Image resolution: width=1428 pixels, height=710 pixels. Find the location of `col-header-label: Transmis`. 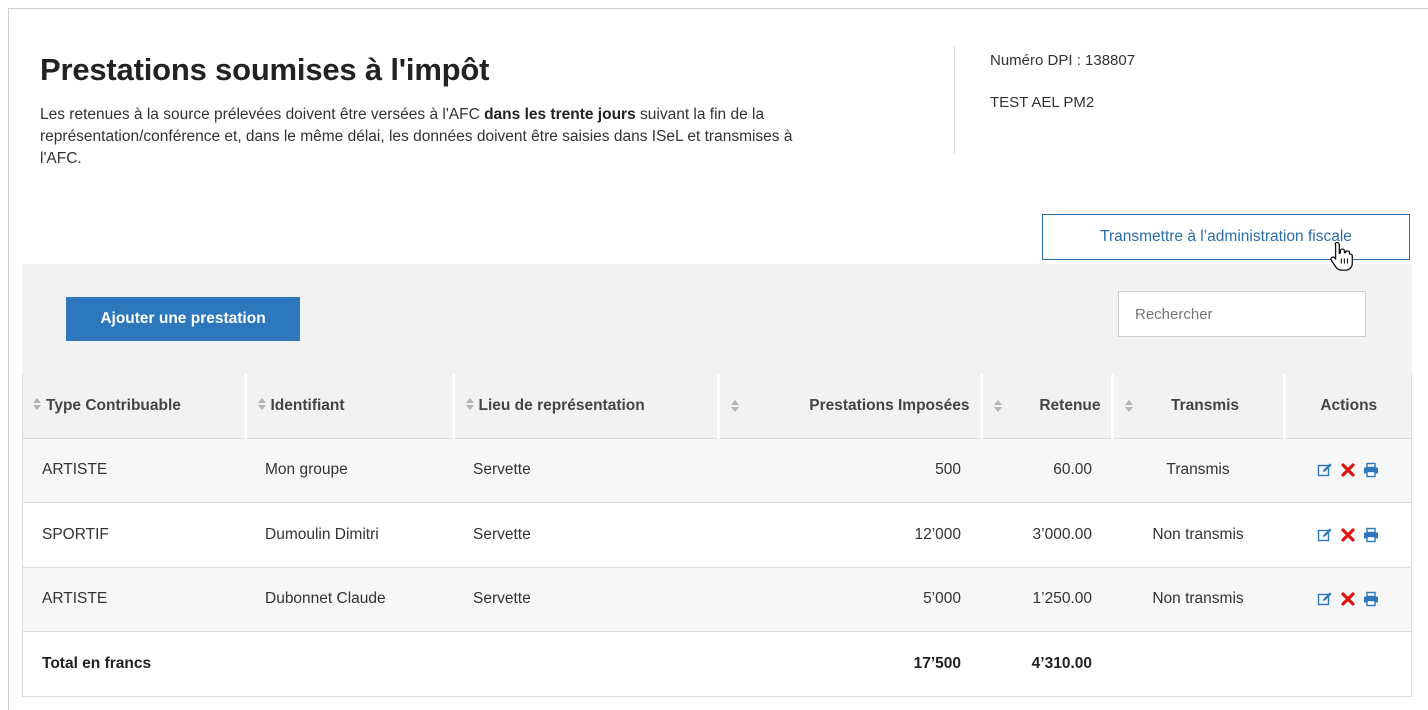

col-header-label: Transmis is located at coordinates (1205, 405).